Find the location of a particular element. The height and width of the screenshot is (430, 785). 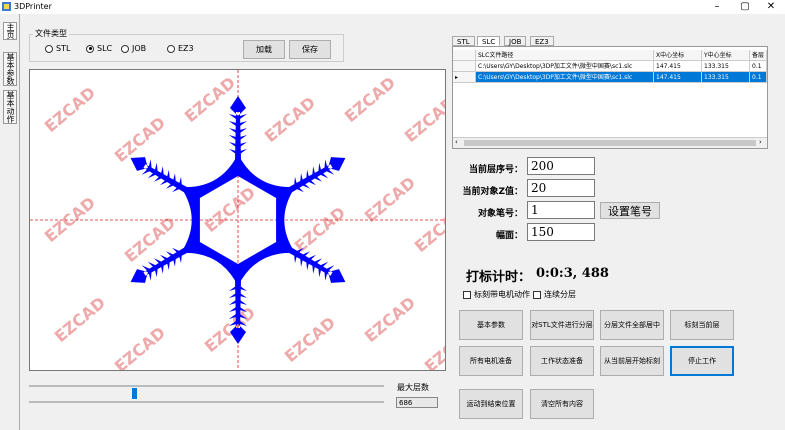

title-bar: 3DPrinter – ▢ ✕ is located at coordinates (392, 7).